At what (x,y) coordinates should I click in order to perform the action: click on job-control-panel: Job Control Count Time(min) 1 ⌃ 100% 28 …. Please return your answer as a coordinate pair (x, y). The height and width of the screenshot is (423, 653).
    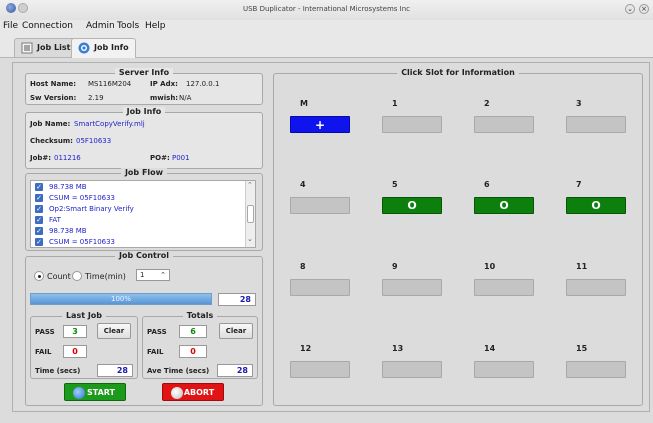
    Looking at the image, I should click on (144, 328).